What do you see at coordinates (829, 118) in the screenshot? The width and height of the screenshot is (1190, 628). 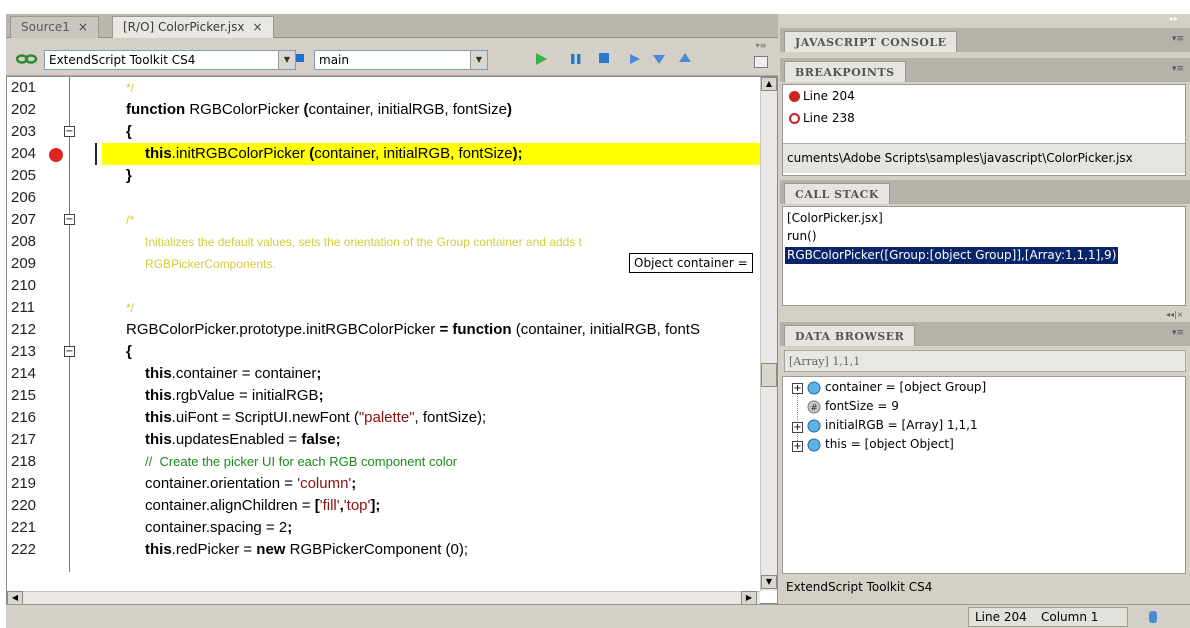 I see `breakpoint-item: Line 238` at bounding box center [829, 118].